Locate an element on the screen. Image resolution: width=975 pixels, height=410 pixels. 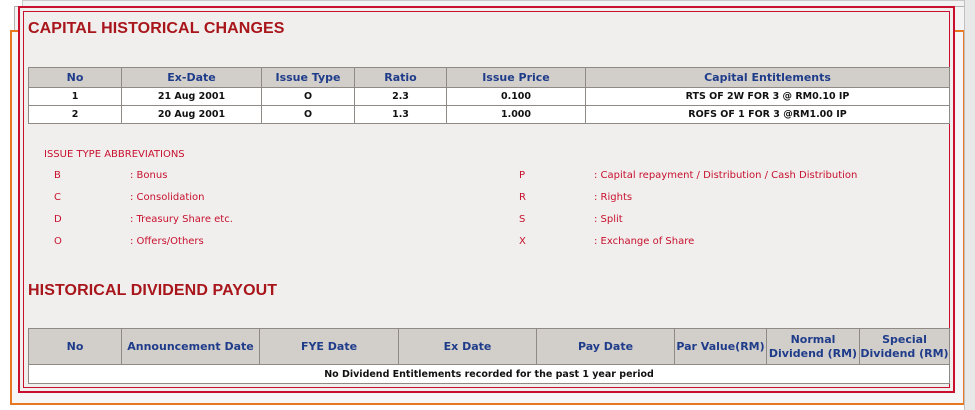
column-header-issue-type: Issue Type is located at coordinates (308, 77).